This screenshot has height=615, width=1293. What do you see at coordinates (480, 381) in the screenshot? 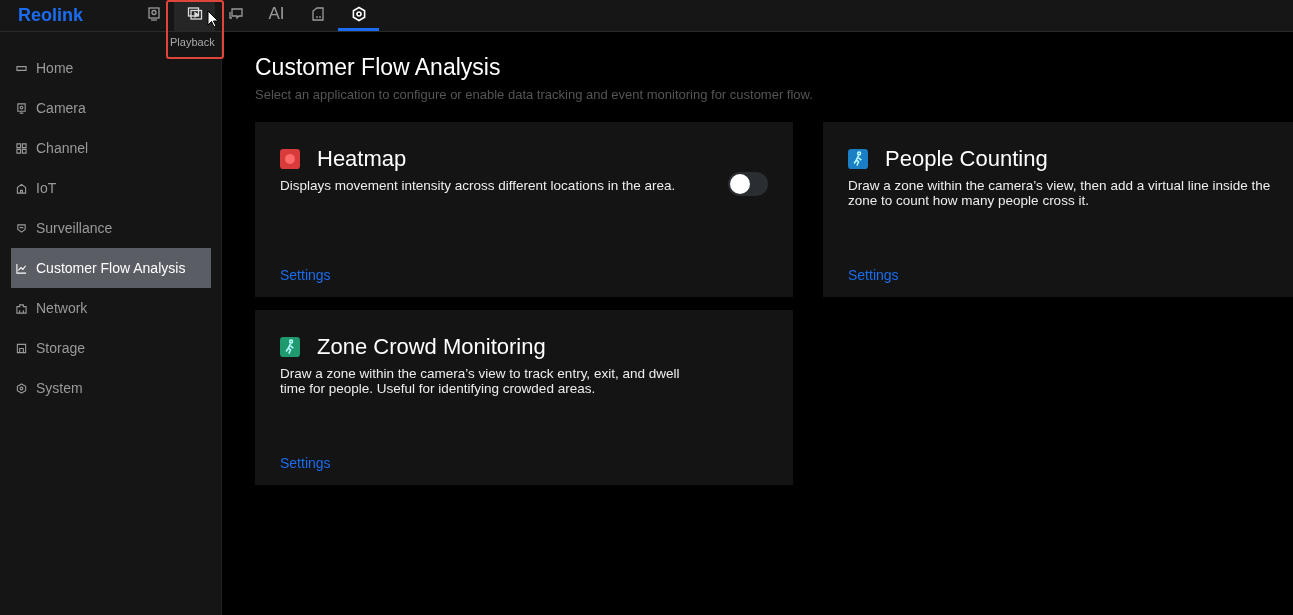
I see `card-description: Draw a zone within the camera’s view to track entry, exit, and dwell time for people. Useful for identifying crowded areas.` at bounding box center [480, 381].